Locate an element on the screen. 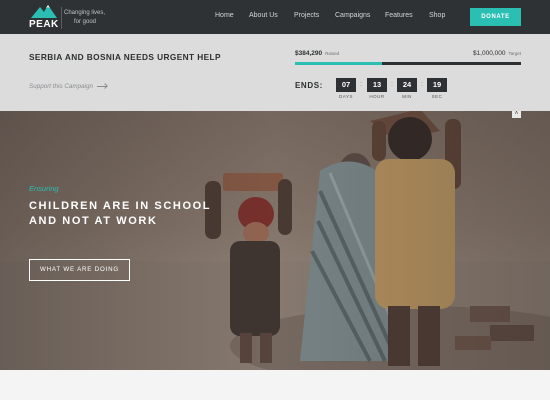  logo-divider is located at coordinates (61, 18).